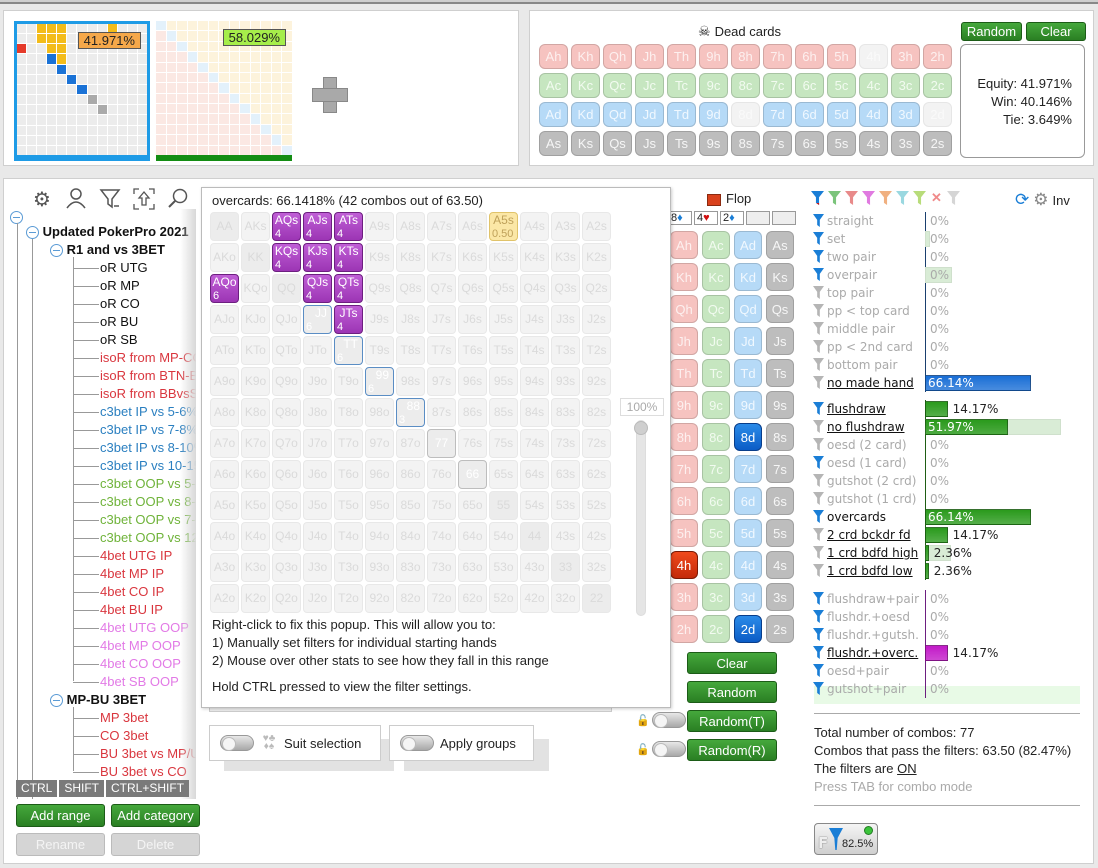 This screenshot has width=1098, height=868. Describe the element at coordinates (862, 365) in the screenshot. I see `stat-name: bottom pair` at that location.